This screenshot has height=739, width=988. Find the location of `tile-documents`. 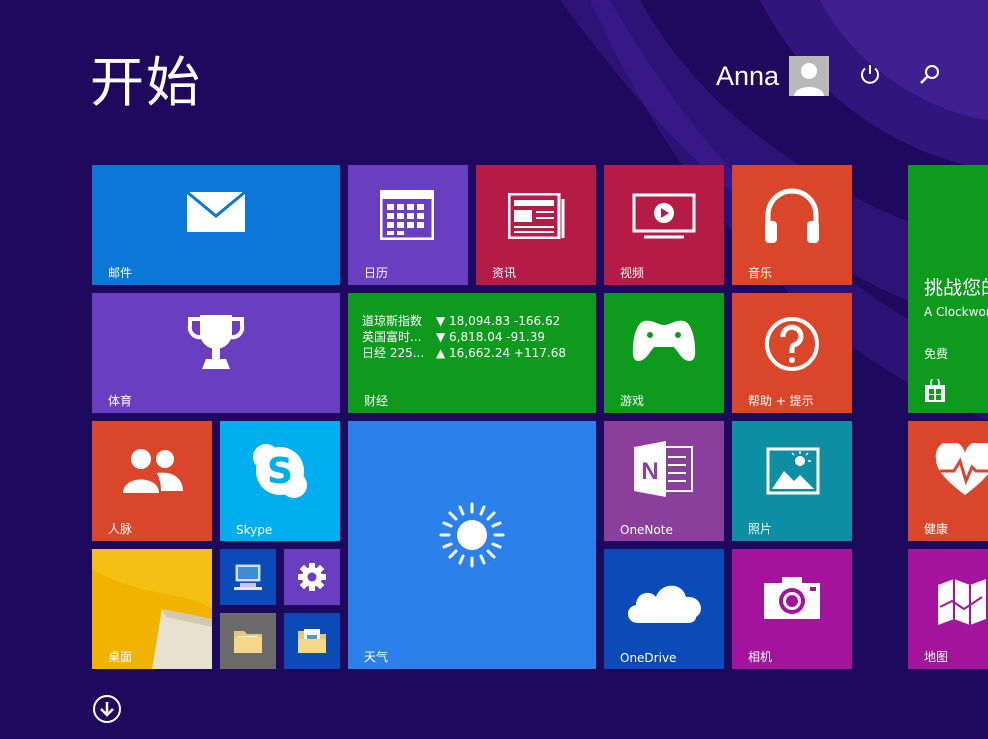

tile-documents is located at coordinates (312, 641).